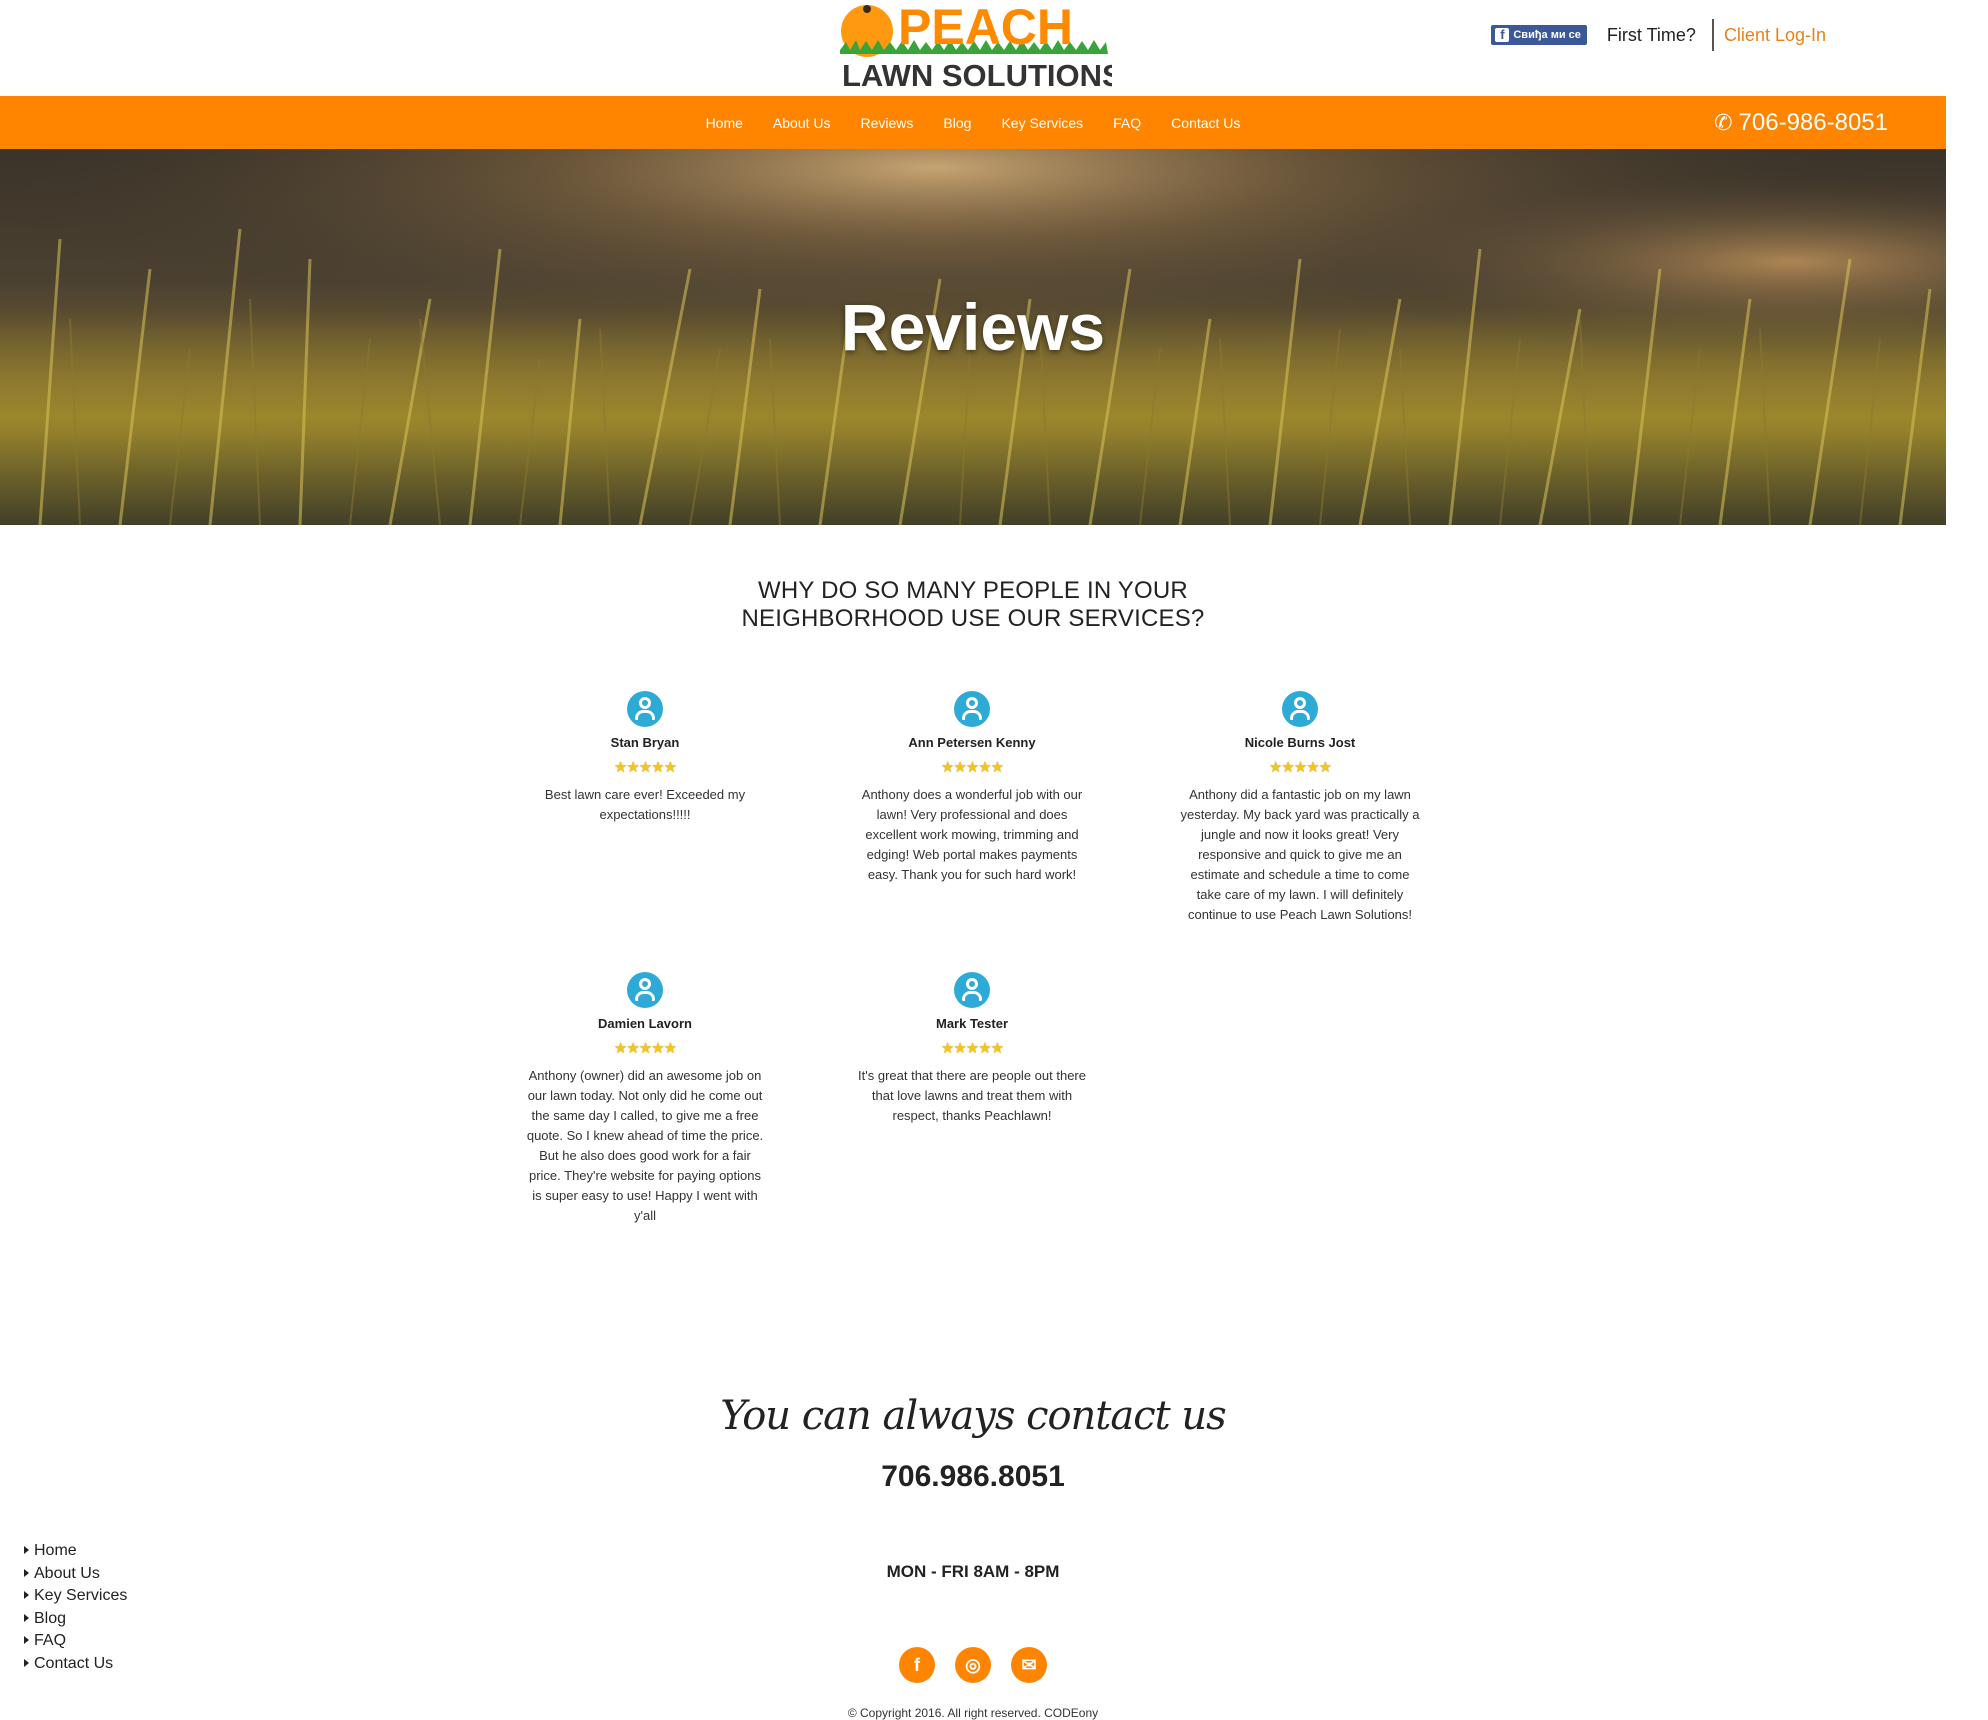 This screenshot has width=1988, height=1720. Describe the element at coordinates (977, 75) in the screenshot. I see `svg-text: LAWN SOLUTIONS` at that location.